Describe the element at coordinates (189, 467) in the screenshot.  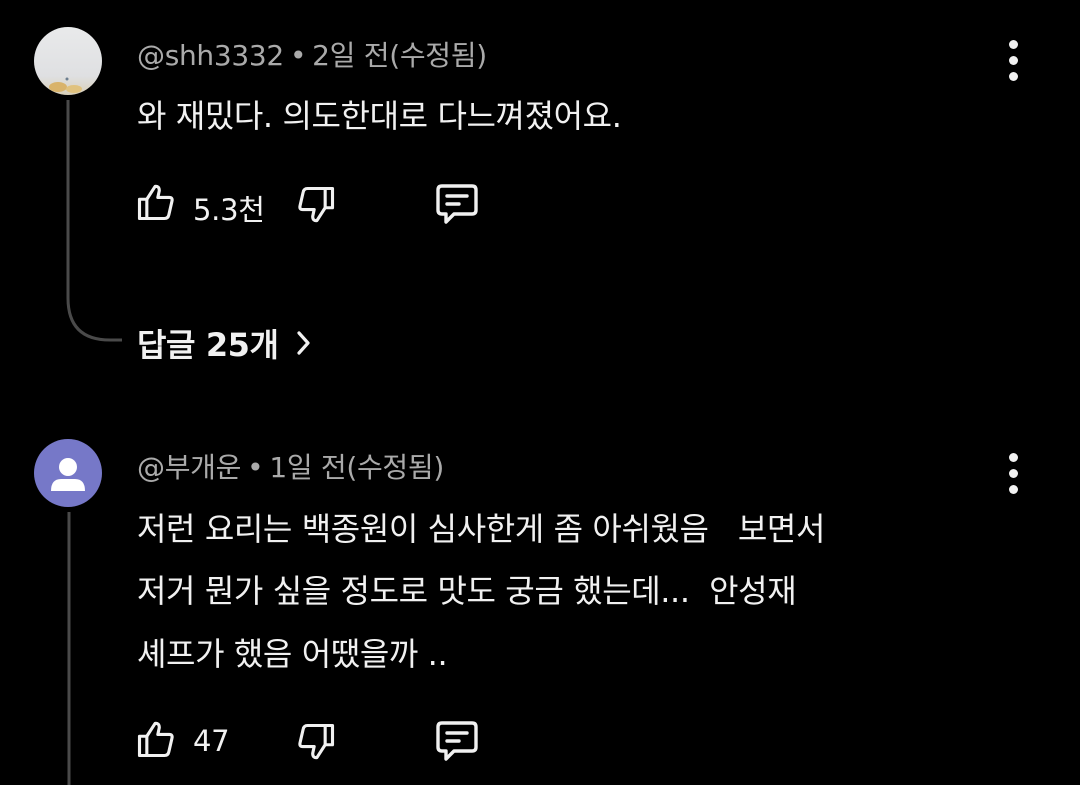
I see `author-handle: @부개운` at that location.